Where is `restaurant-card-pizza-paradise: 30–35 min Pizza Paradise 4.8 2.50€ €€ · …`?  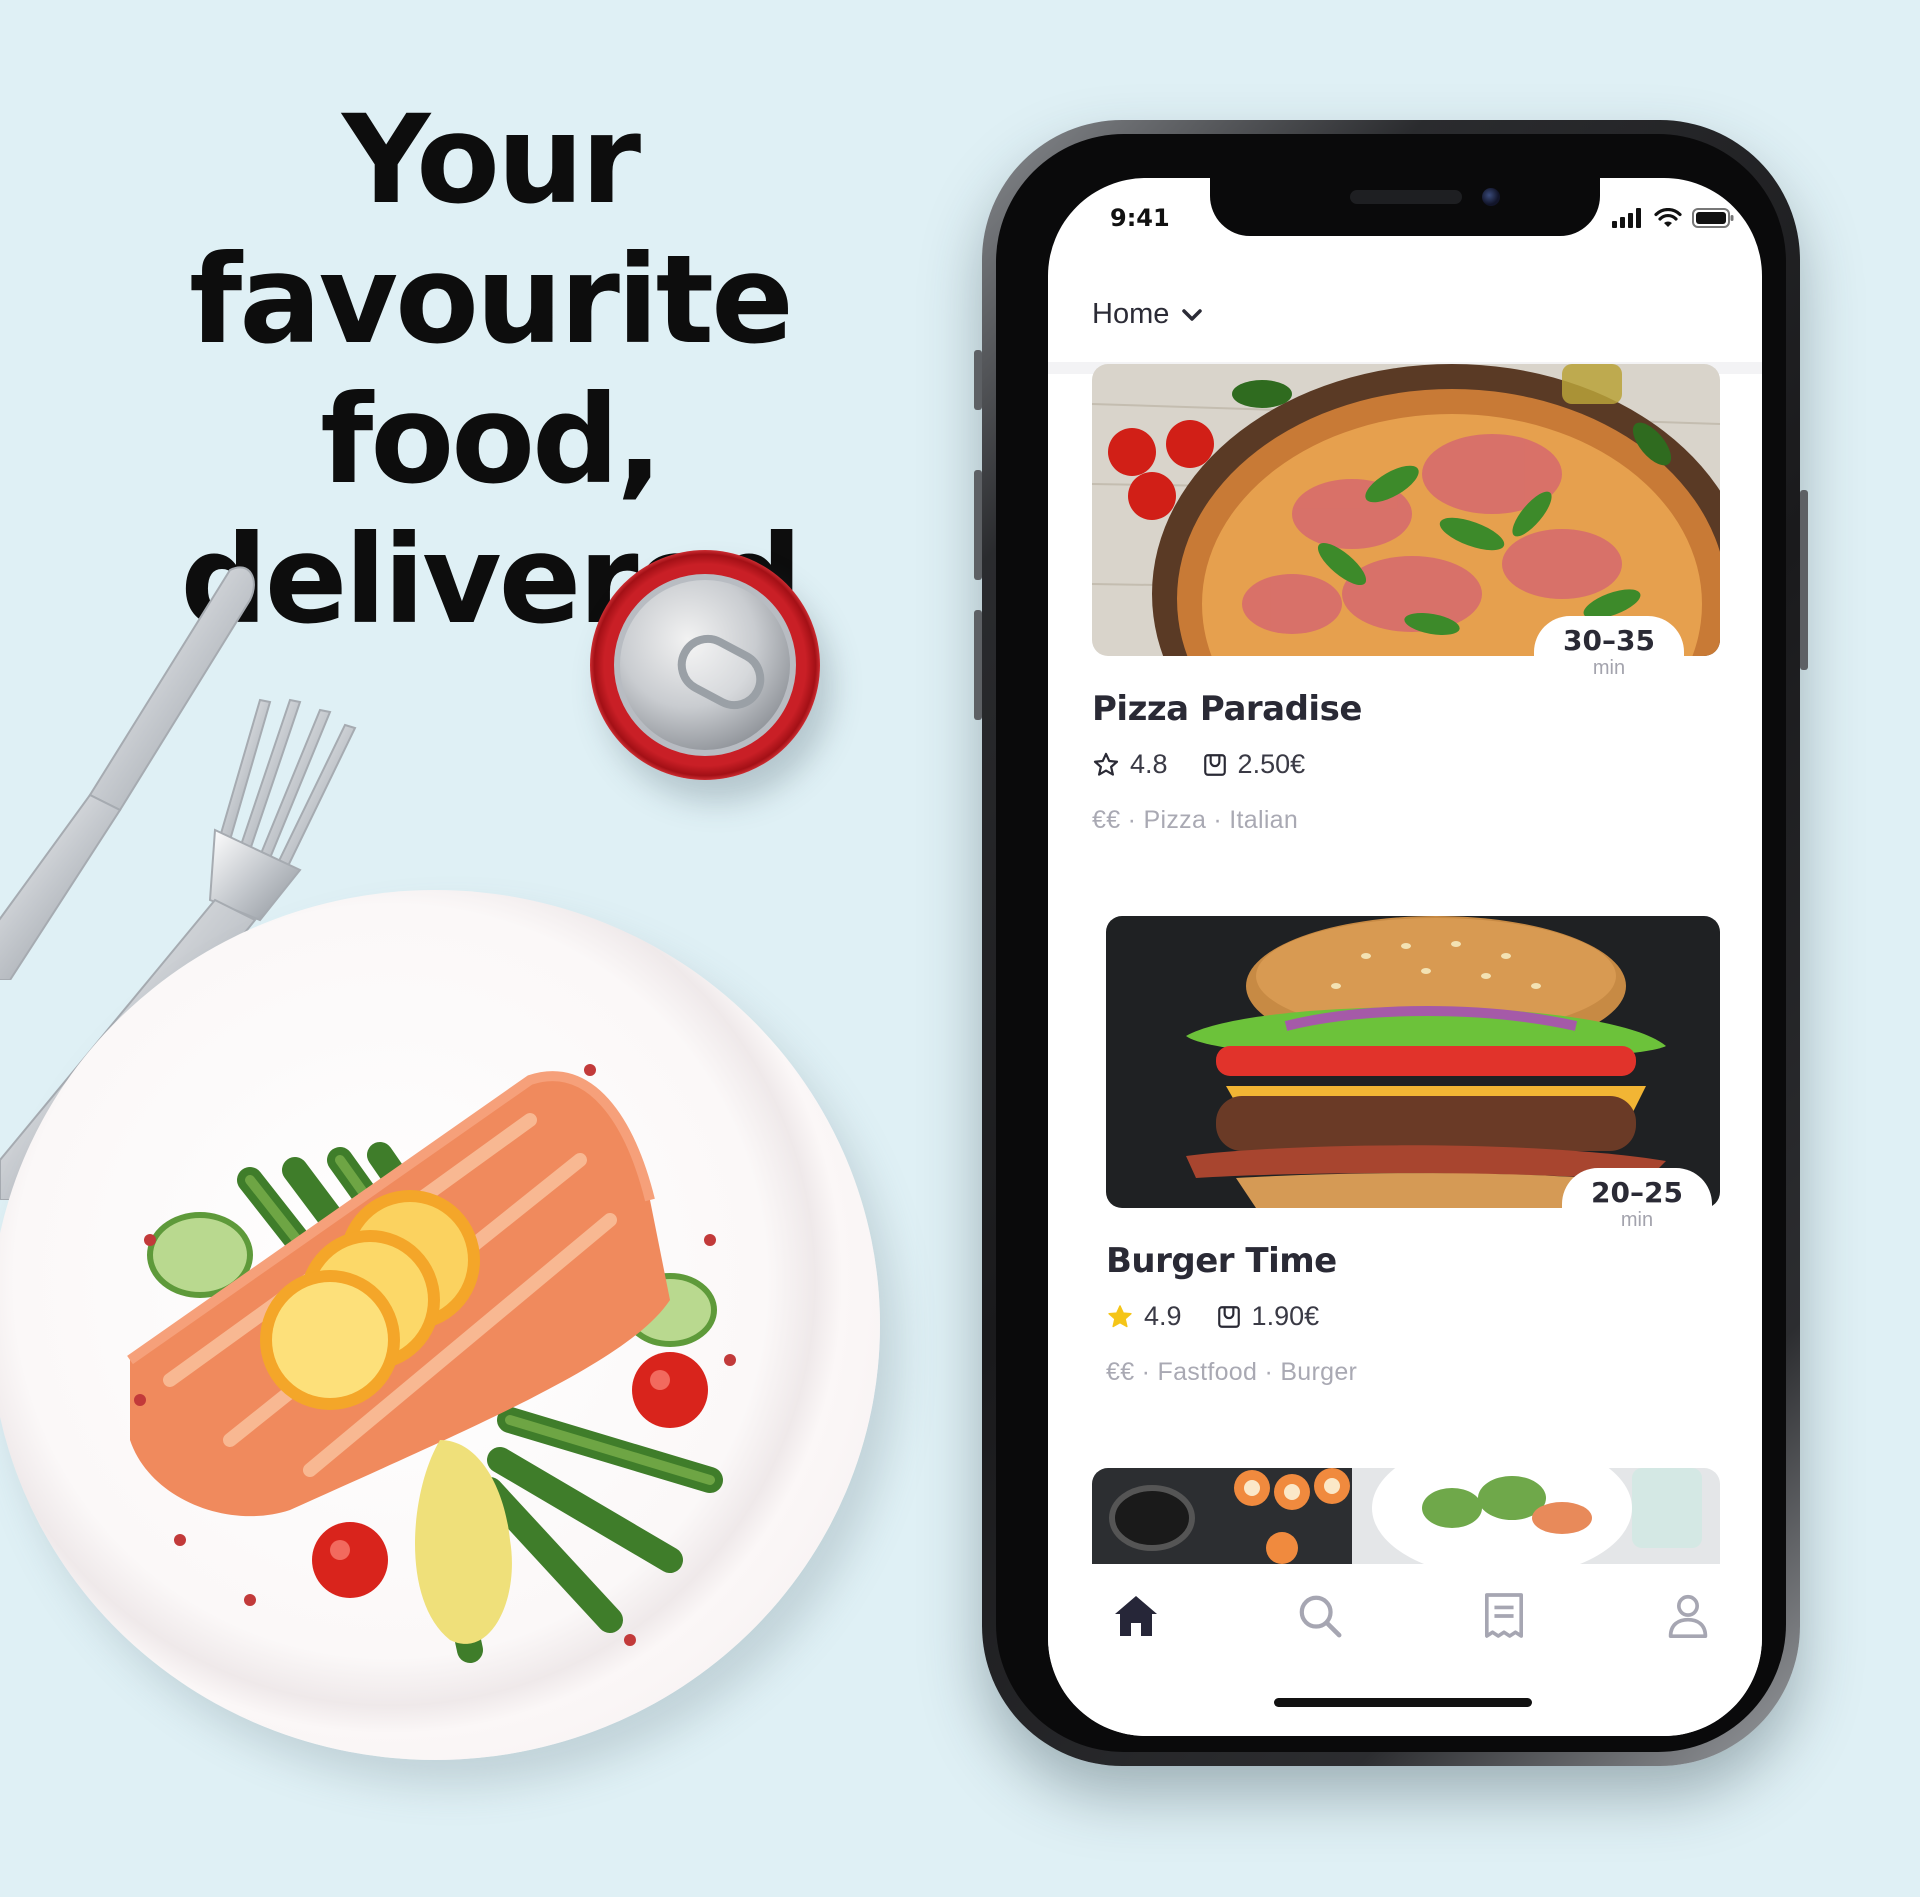 restaurant-card-pizza-paradise: 30–35 min Pizza Paradise 4.8 2.50€ €€ · … is located at coordinates (1406, 599).